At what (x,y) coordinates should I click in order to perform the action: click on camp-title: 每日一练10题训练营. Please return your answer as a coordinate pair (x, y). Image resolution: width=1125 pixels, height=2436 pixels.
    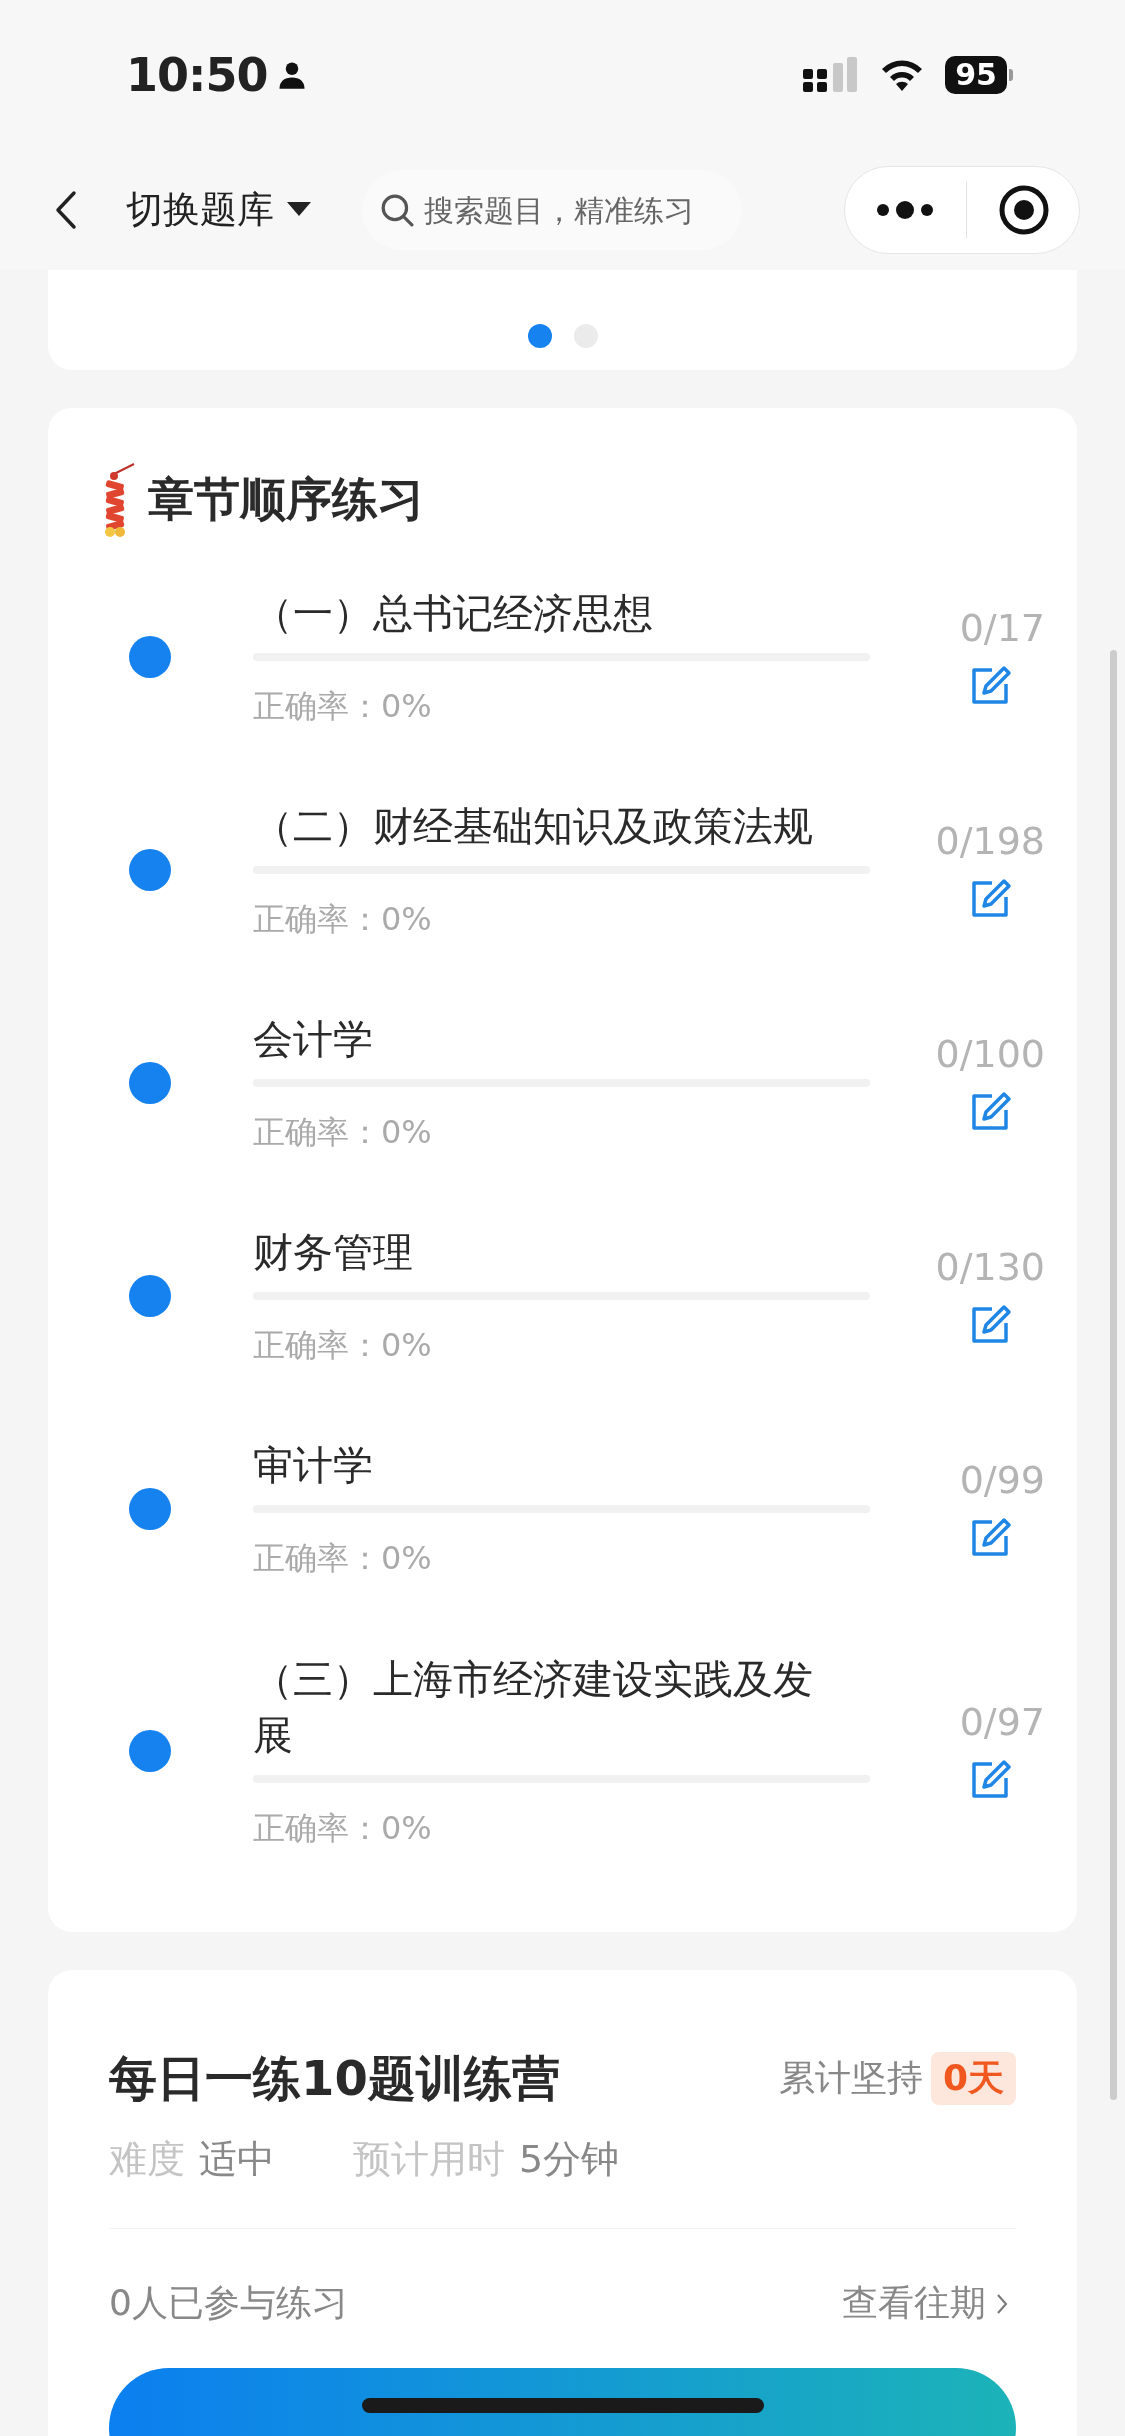
    Looking at the image, I should click on (334, 2078).